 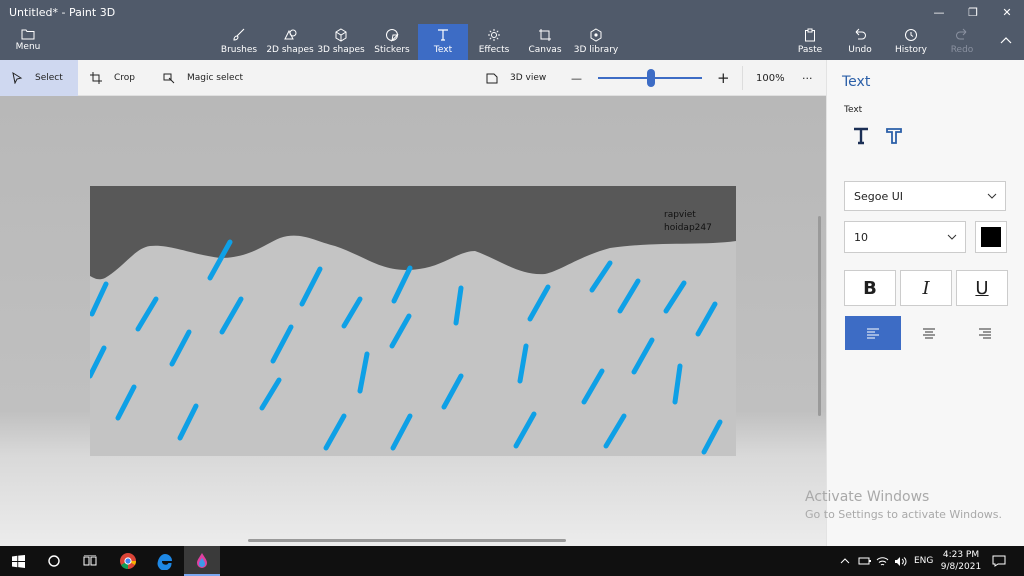 I want to click on align-center-button, so click(x=929, y=333).